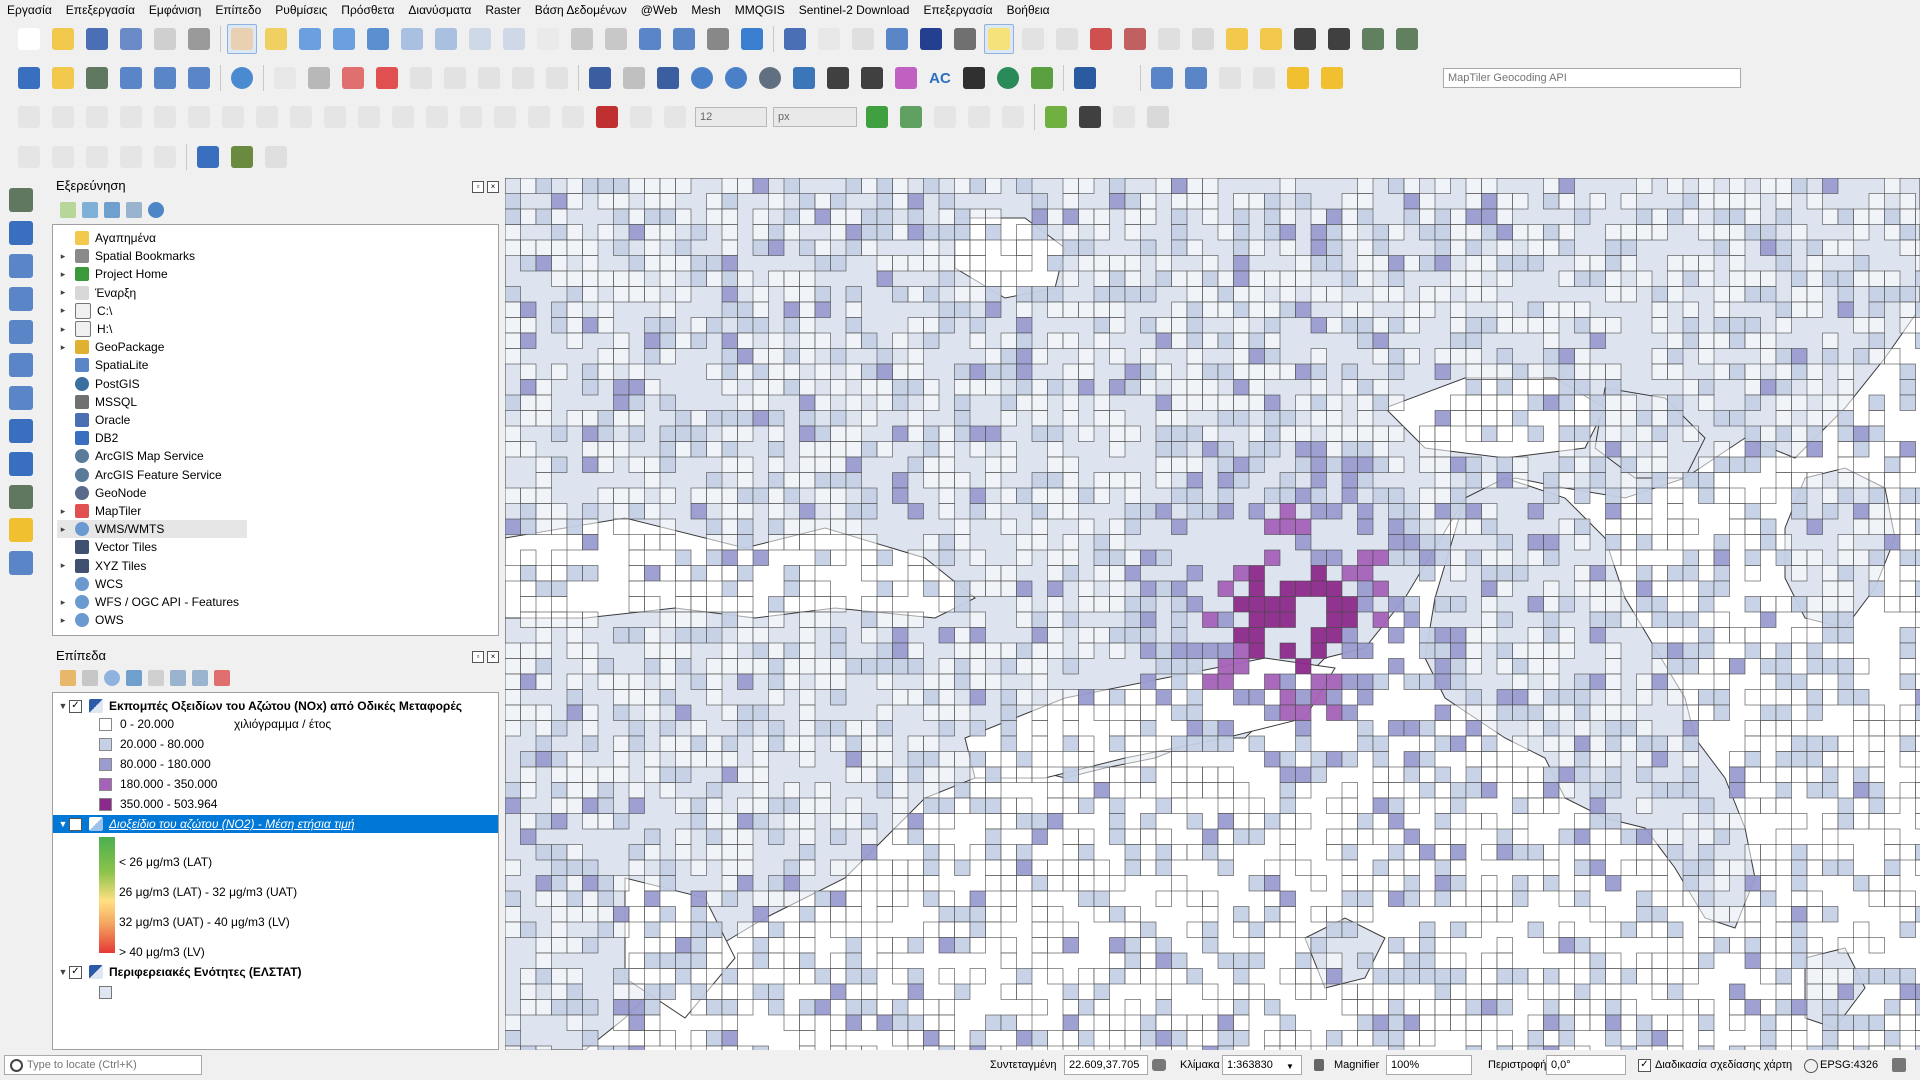  Describe the element at coordinates (276, 39) in the screenshot. I see `pan-to-selection-icon` at that location.